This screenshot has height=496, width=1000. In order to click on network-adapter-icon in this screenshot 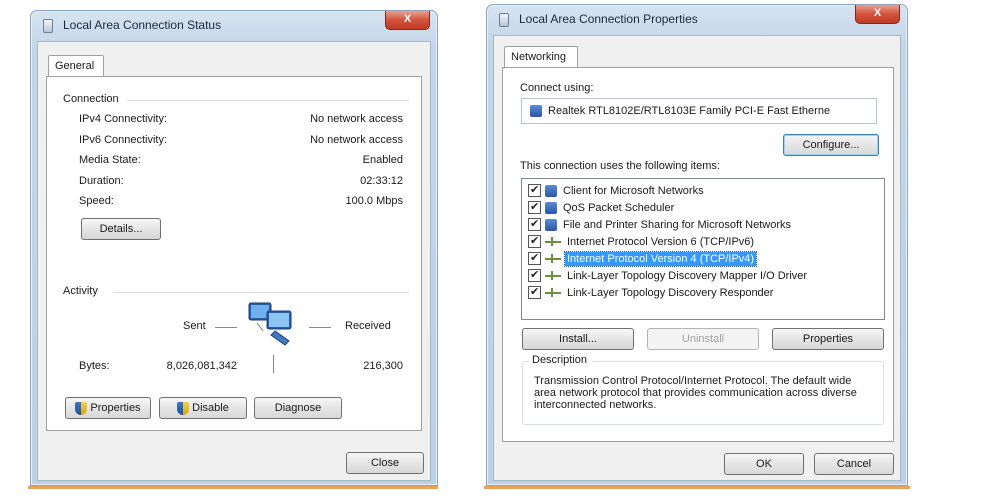, I will do `click(536, 111)`.